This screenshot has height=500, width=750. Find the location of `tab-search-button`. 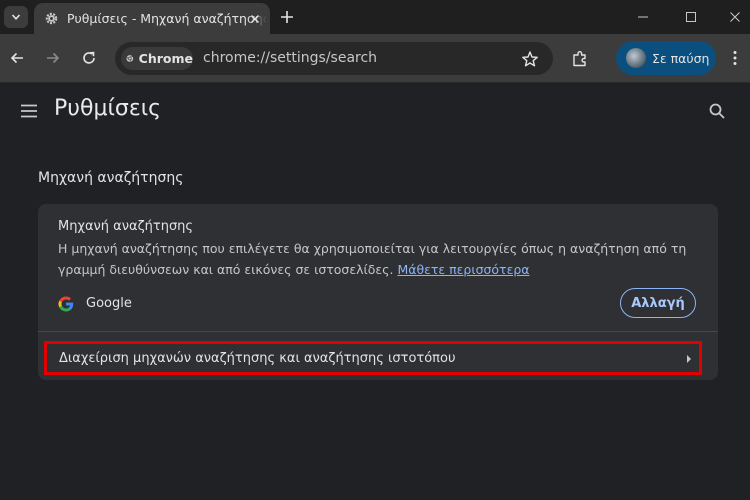

tab-search-button is located at coordinates (16, 17).